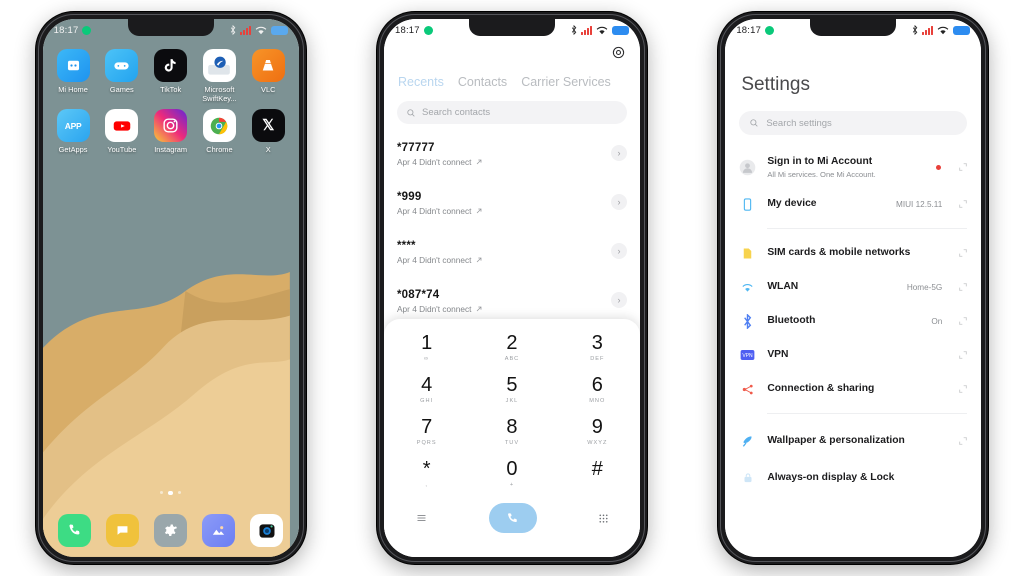 The height and width of the screenshot is (576, 1024). I want to click on table-row: *999 Apr 4 Didn't connect ›, so click(512, 208).